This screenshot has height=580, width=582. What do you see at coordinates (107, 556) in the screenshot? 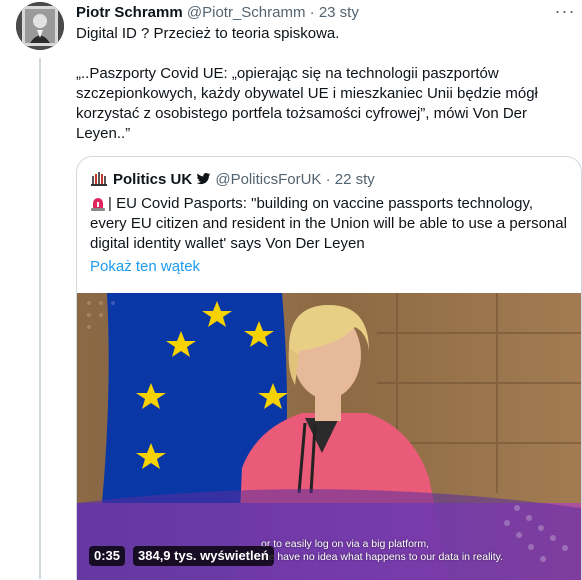
I see `video-duration-badge: 0:35` at bounding box center [107, 556].